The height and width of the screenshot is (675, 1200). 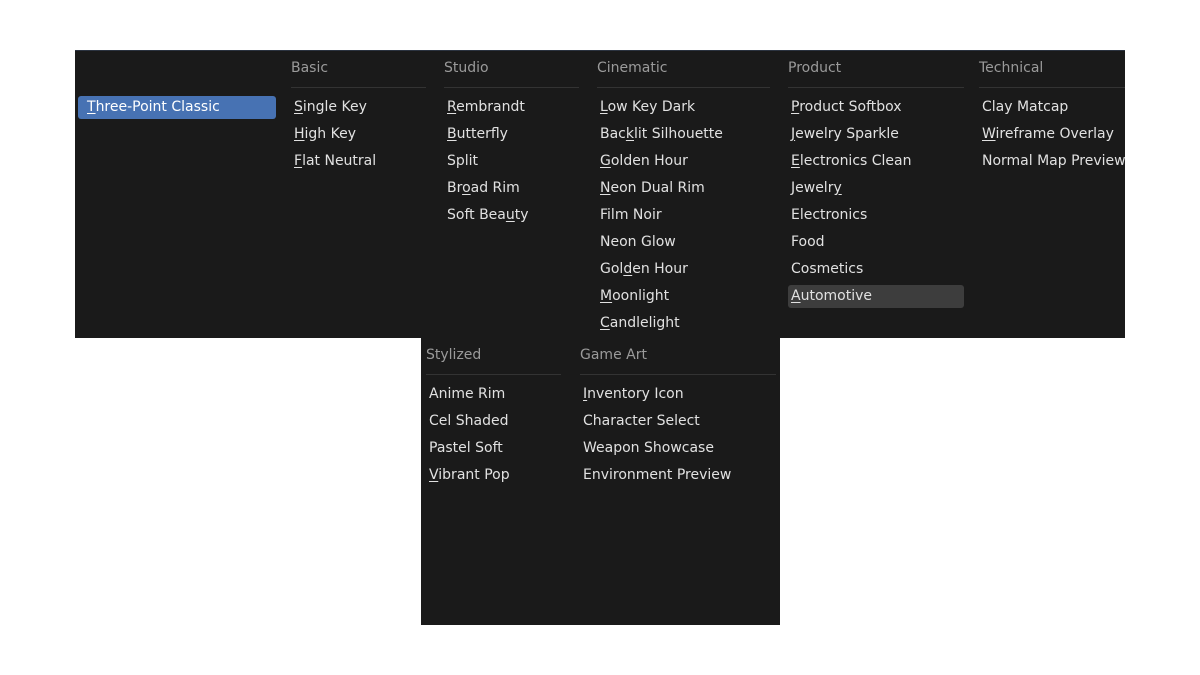 I want to click on menu-item-pastel-soft: Pastel Soft, so click(x=493, y=448).